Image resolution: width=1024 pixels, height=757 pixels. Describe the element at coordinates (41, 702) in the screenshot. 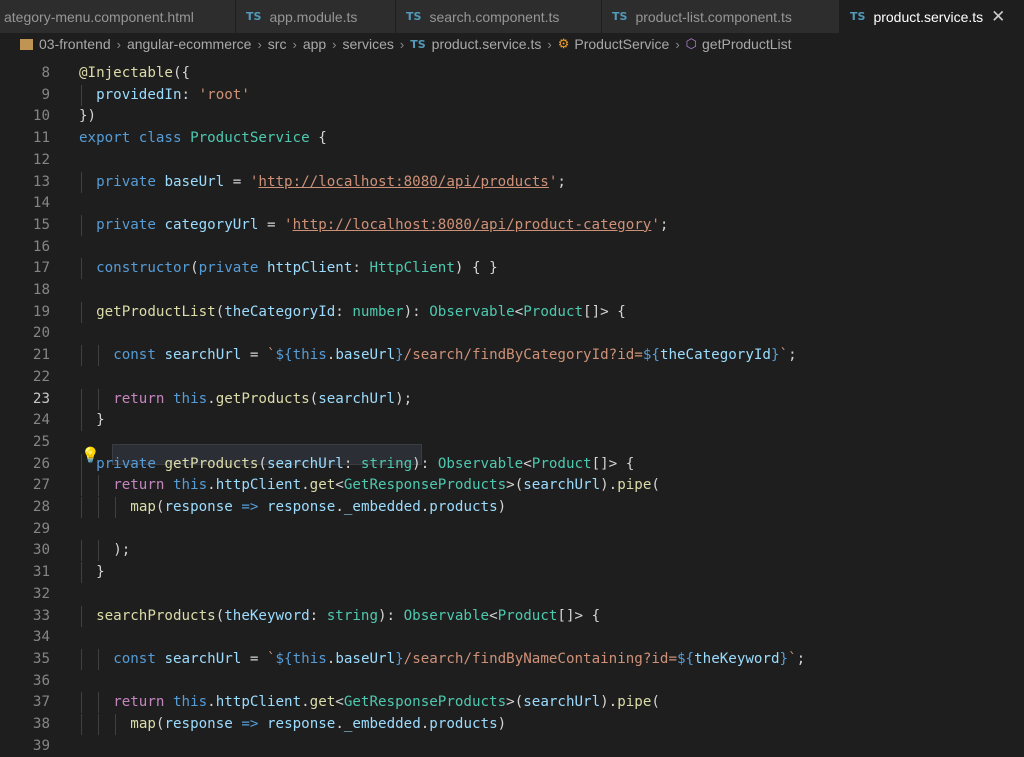

I see `line-number: 37` at that location.